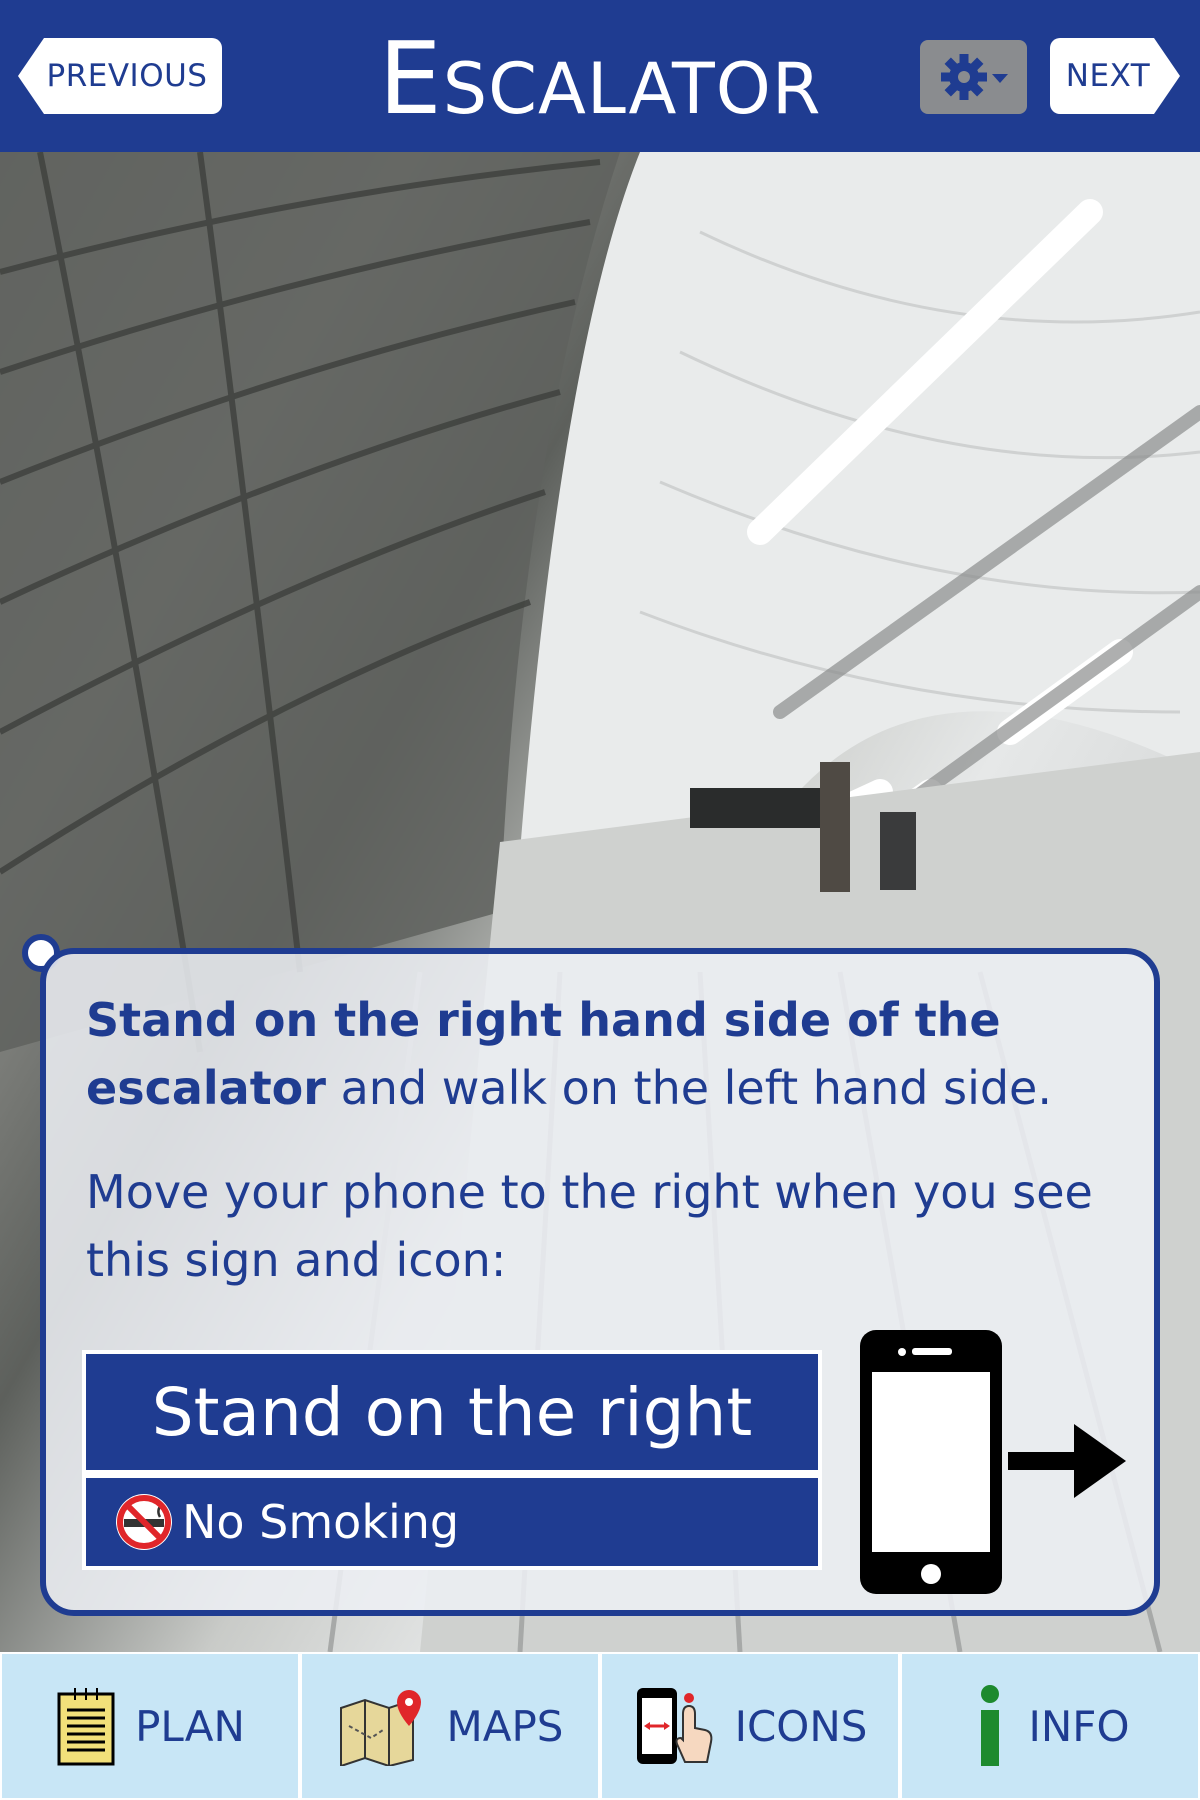 This screenshot has width=1200, height=1800. What do you see at coordinates (674, 1726) in the screenshot?
I see `phone-gesture-icon` at bounding box center [674, 1726].